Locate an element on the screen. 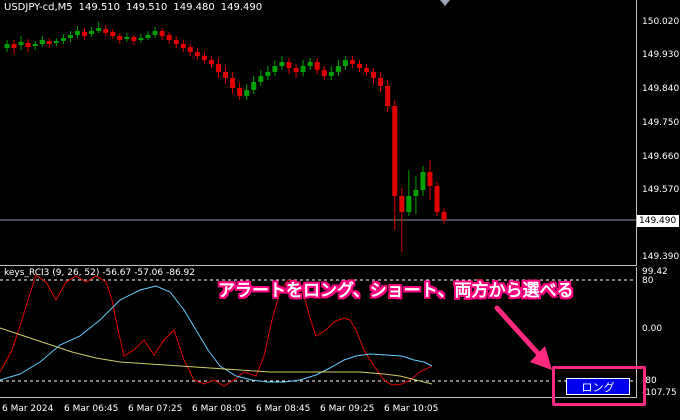 The height and width of the screenshot is (420, 680). time-label: 6 Mar 2024 is located at coordinates (28, 409).